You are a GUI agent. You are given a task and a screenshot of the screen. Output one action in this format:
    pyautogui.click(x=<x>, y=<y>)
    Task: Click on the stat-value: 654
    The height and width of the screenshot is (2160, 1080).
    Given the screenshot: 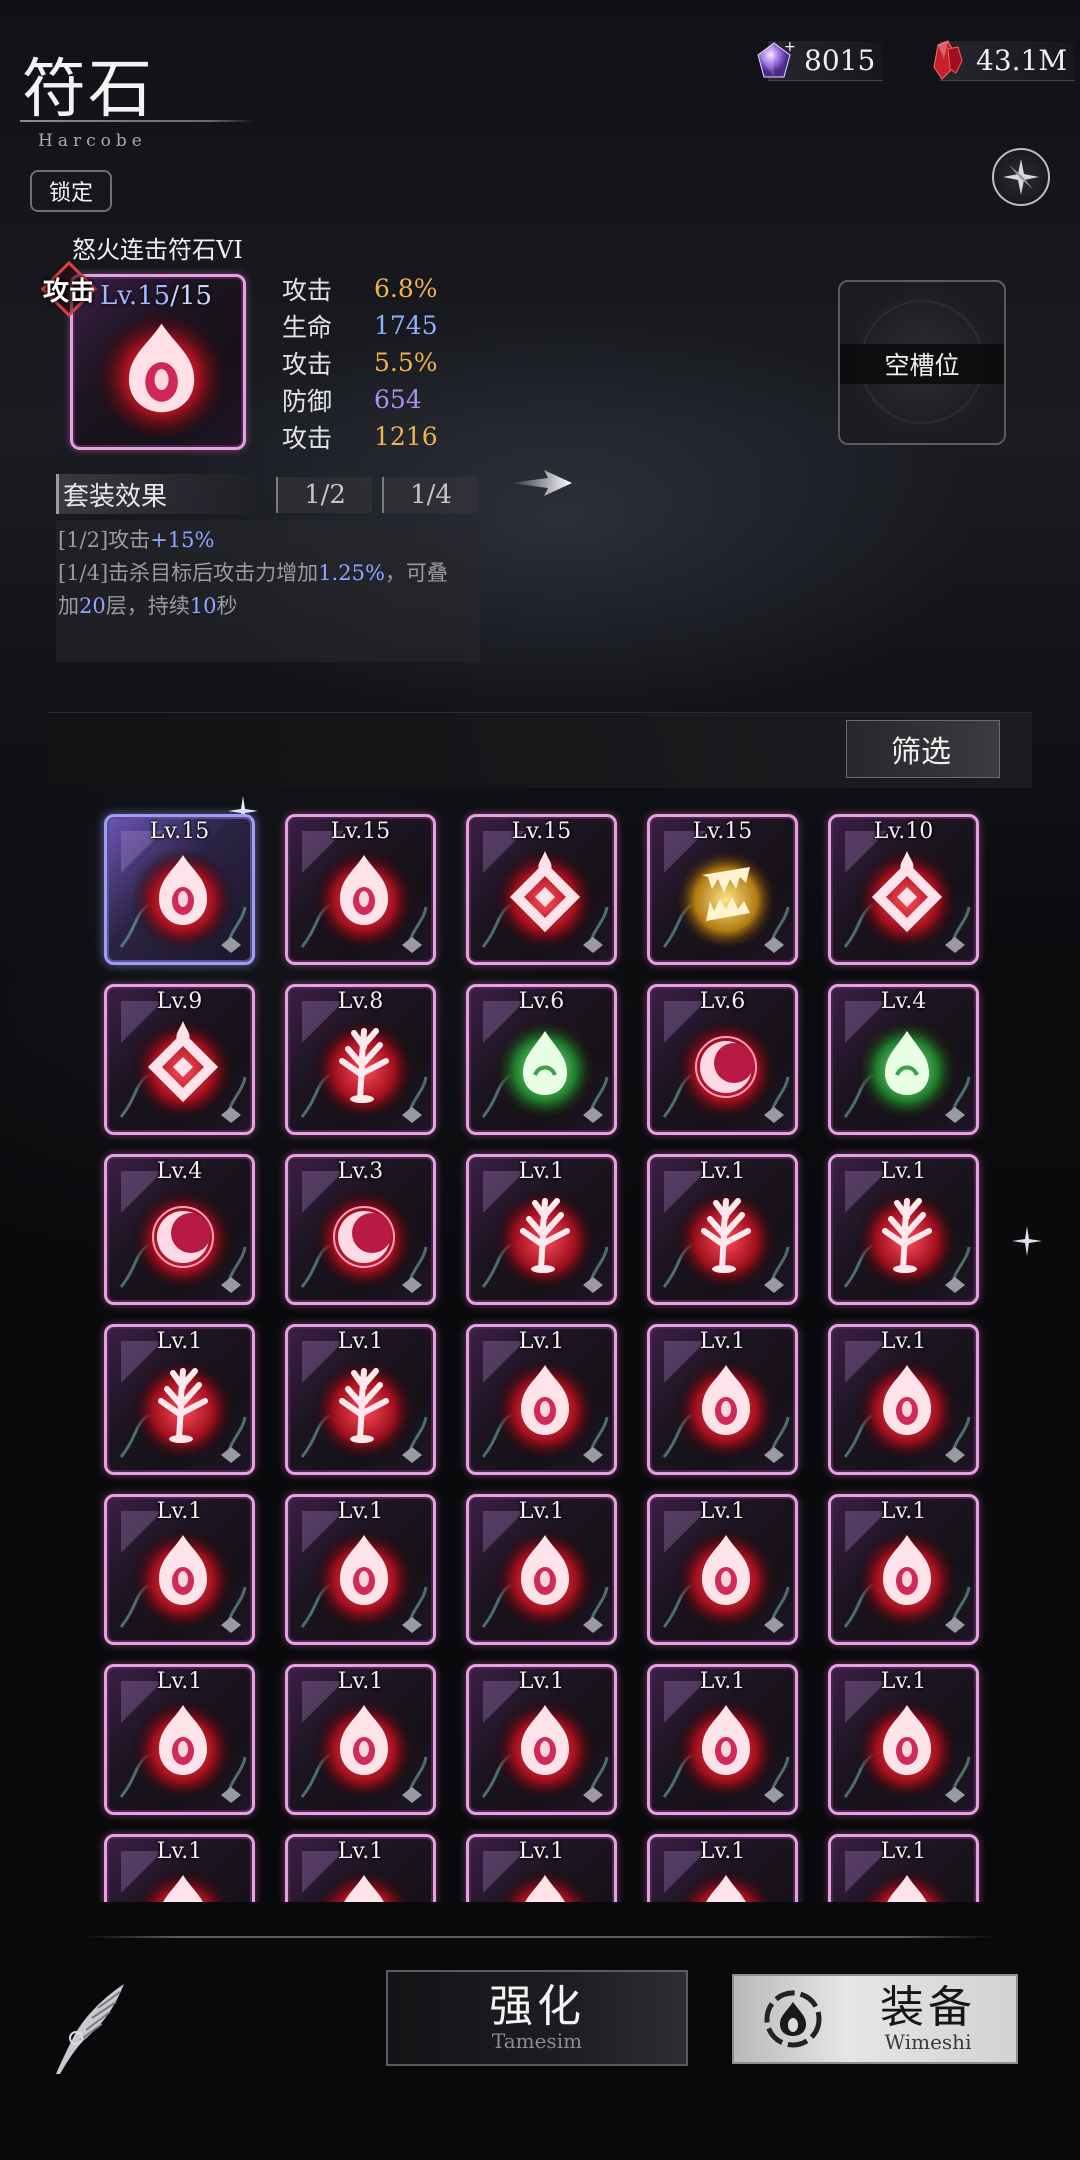 What is the action you would take?
    pyautogui.click(x=398, y=399)
    